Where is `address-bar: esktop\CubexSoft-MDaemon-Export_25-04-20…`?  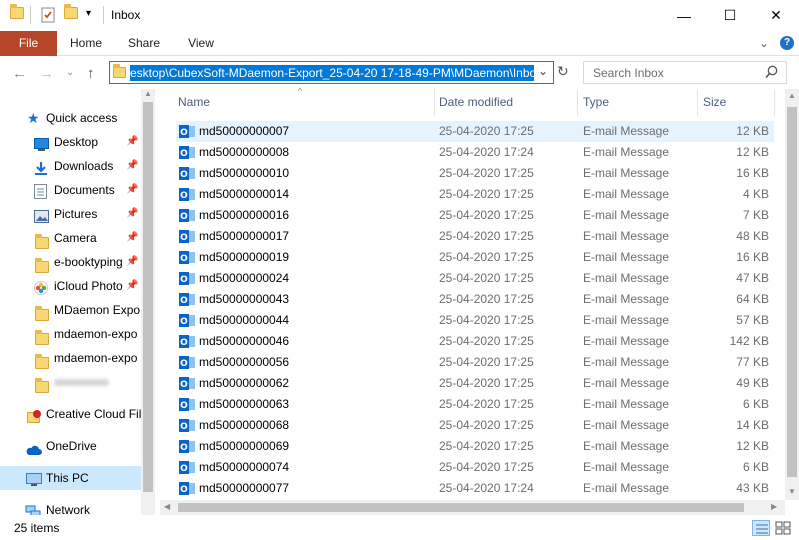
address-bar: esktop\CubexSoft-MDaemon-Export_25-04-20… is located at coordinates (331, 72).